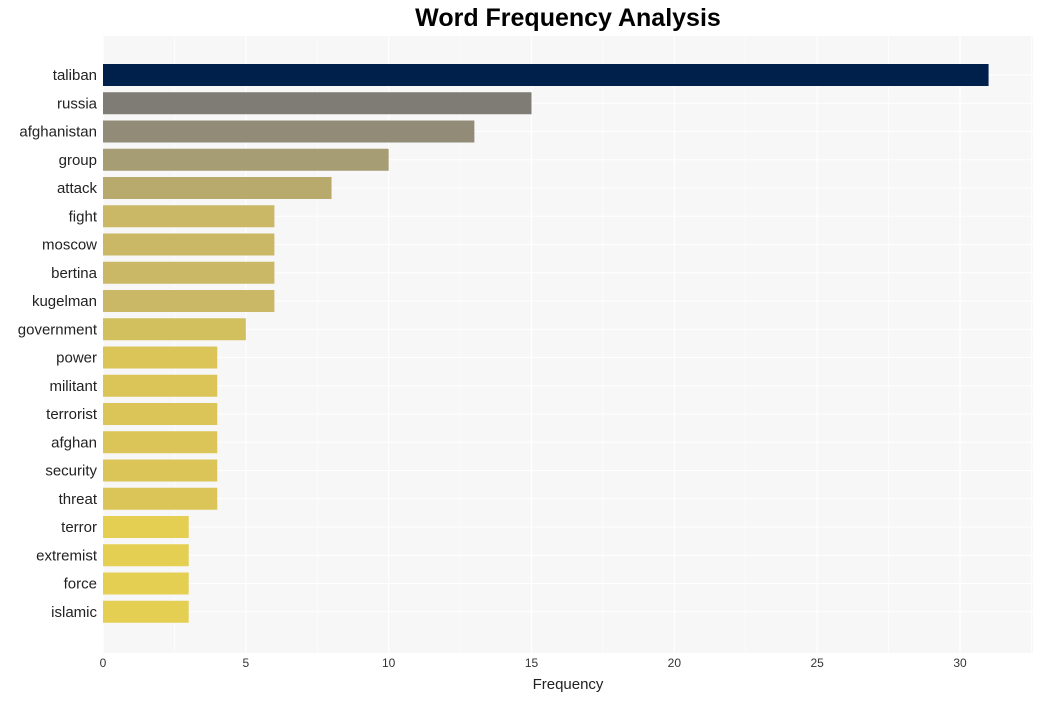 Image resolution: width=1042 pixels, height=701 pixels. Describe the element at coordinates (189, 272) in the screenshot. I see `bar-bertina` at that location.